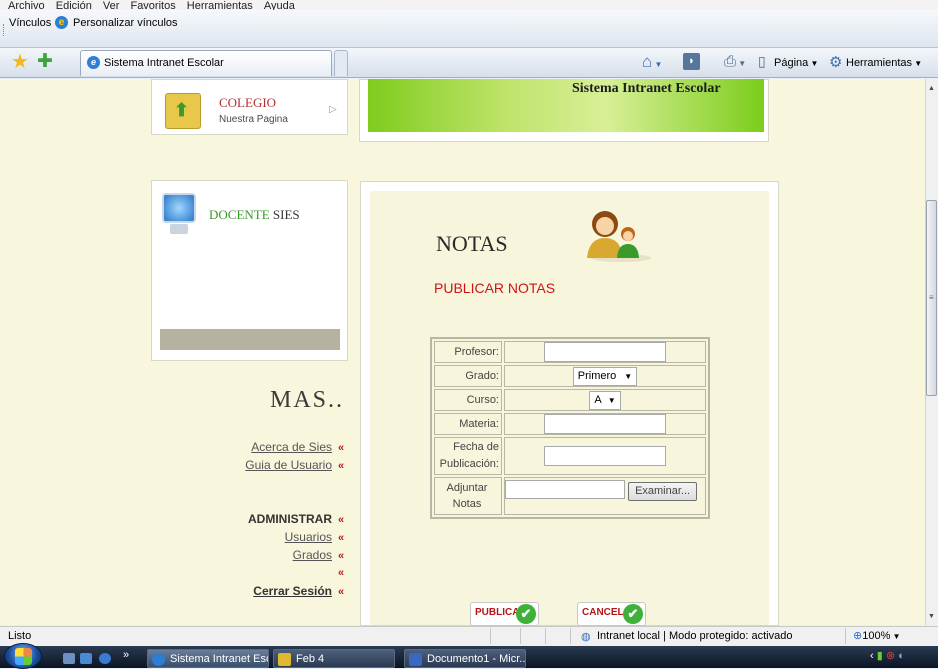  I want to click on menu-ayuda: Ayuda, so click(279, 5).